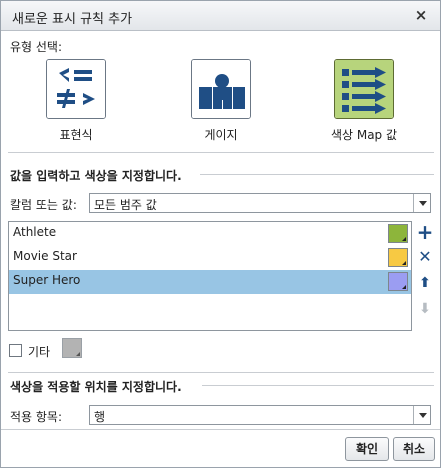 The image size is (441, 468). What do you see at coordinates (425, 283) in the screenshot?
I see `move-up-icon: ⬆` at bounding box center [425, 283].